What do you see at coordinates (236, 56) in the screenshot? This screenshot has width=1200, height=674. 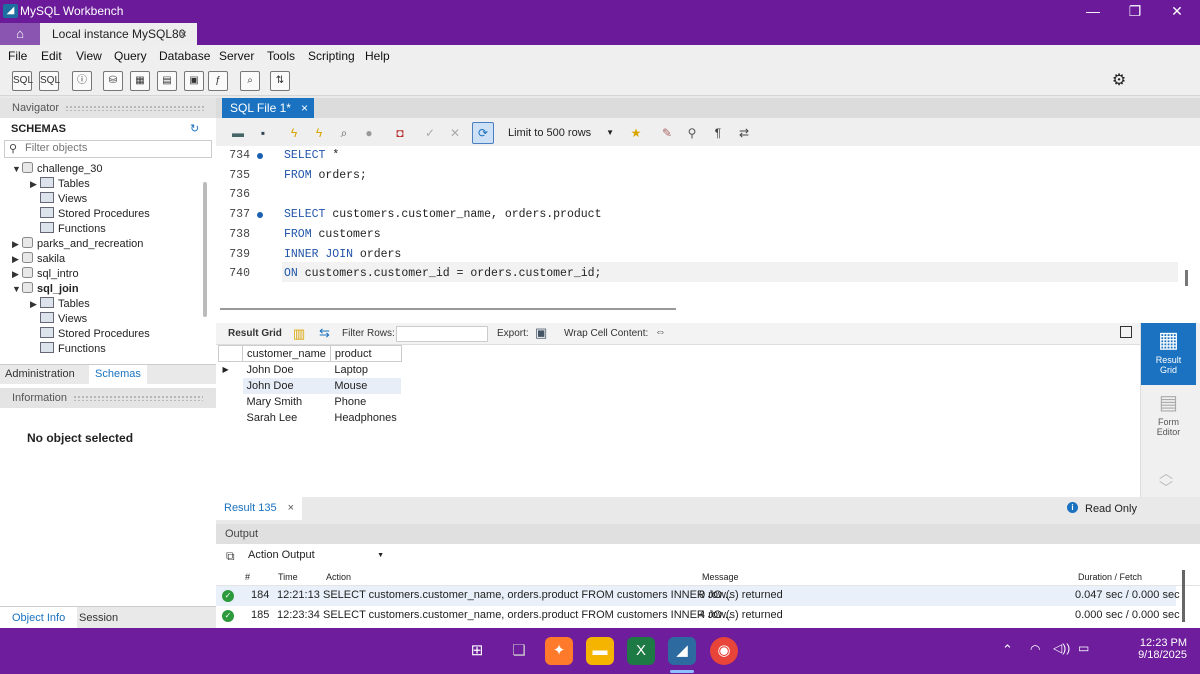 I see `menu-server: Server` at bounding box center [236, 56].